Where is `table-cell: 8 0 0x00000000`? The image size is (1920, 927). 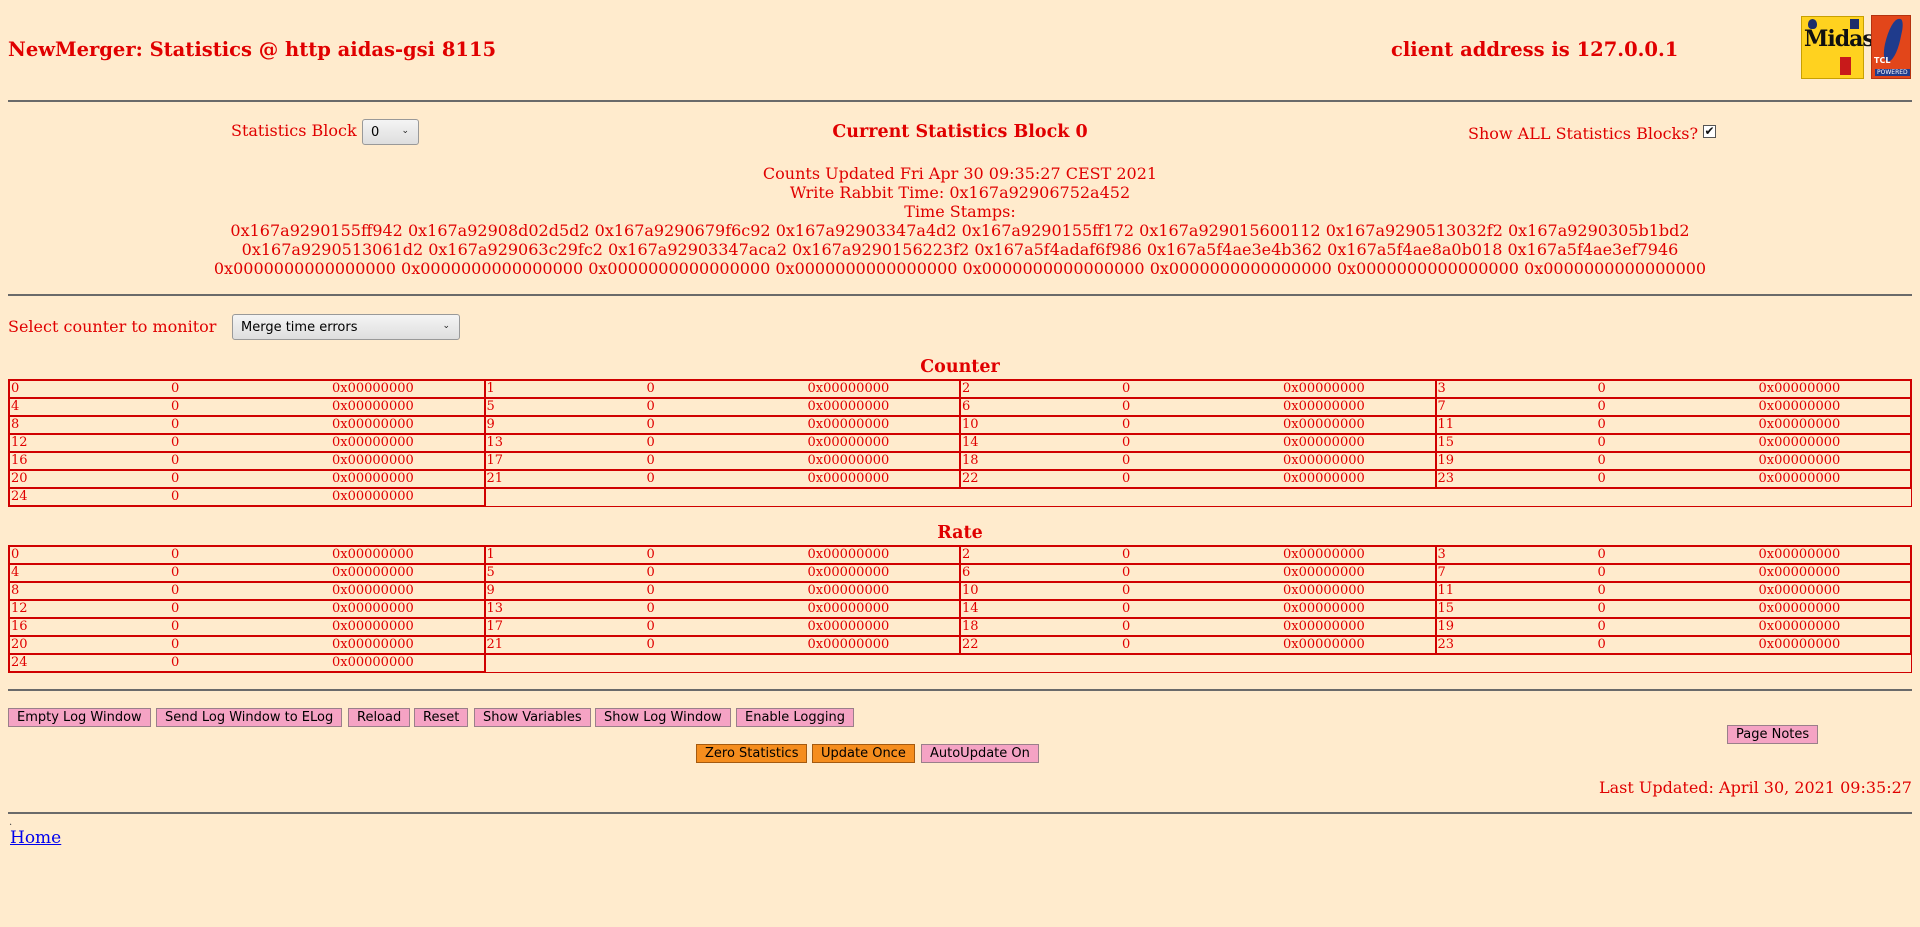 table-cell: 8 0 0x00000000 is located at coordinates (247, 591).